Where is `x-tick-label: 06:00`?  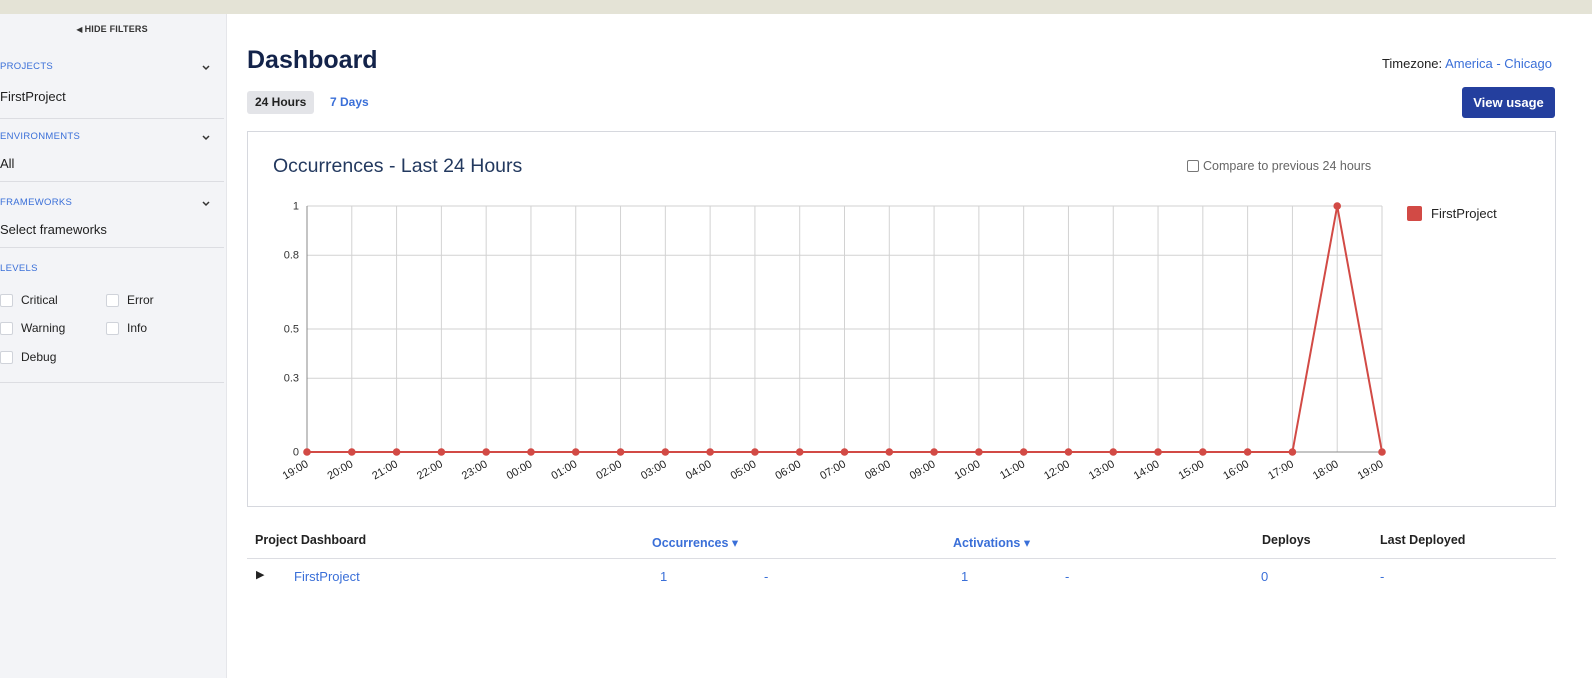 x-tick-label: 06:00 is located at coordinates (788, 470).